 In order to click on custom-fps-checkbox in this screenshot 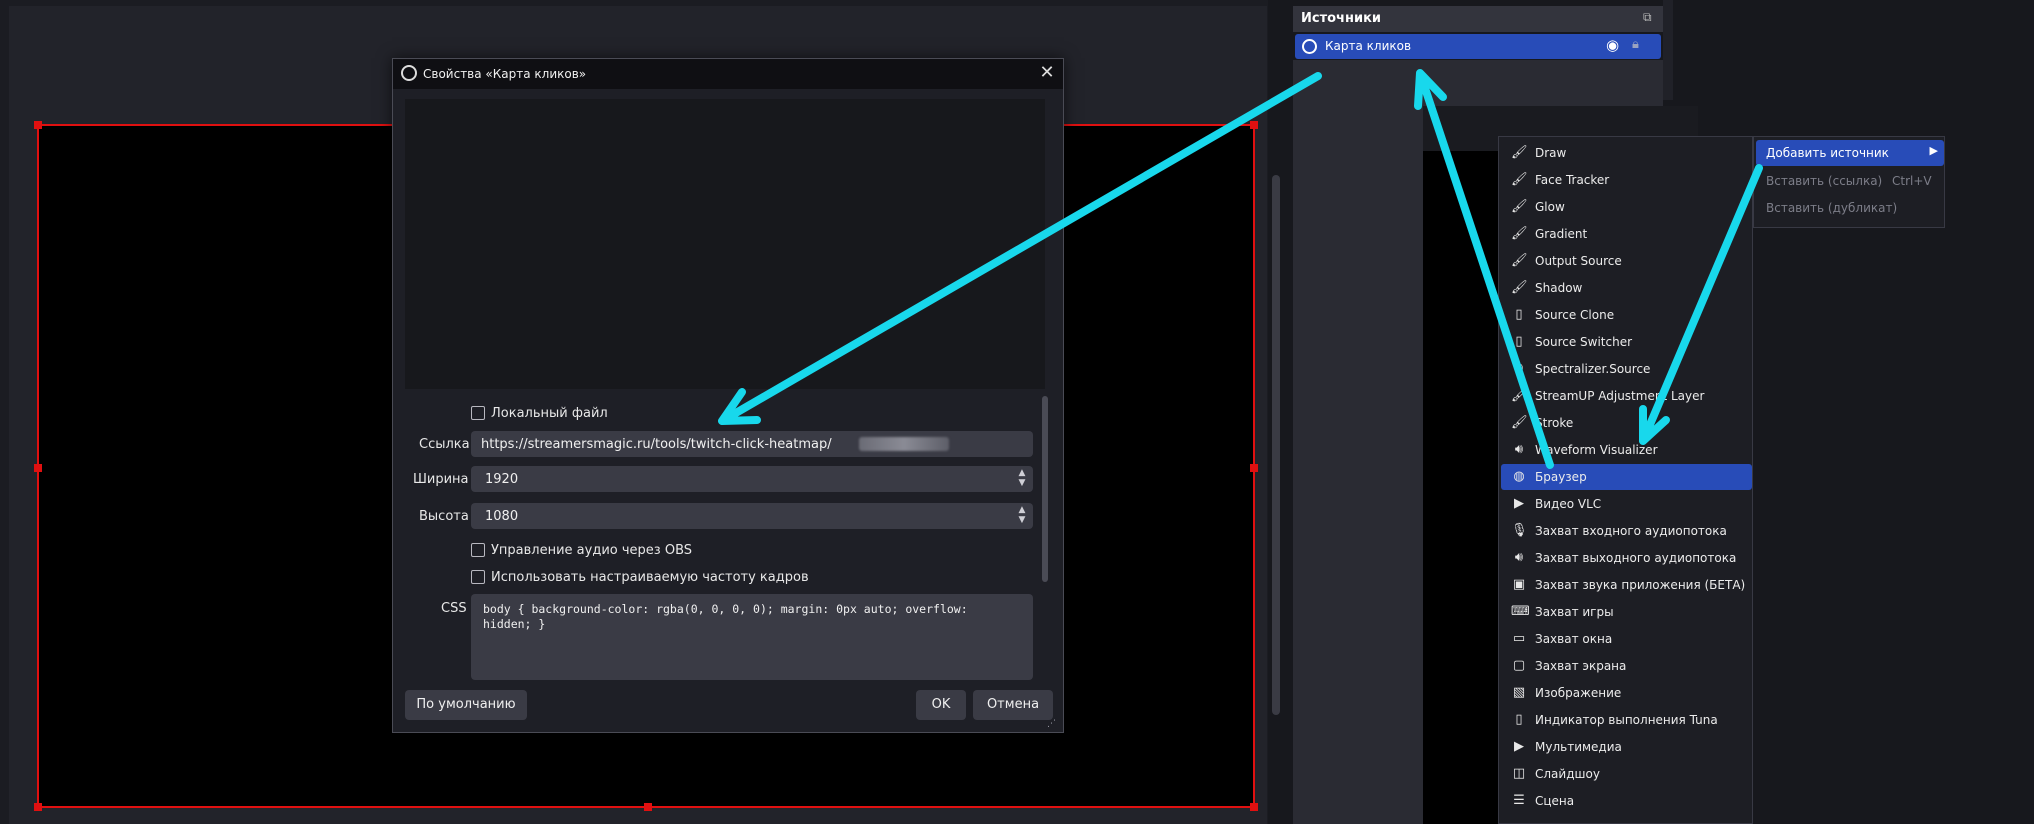, I will do `click(478, 577)`.